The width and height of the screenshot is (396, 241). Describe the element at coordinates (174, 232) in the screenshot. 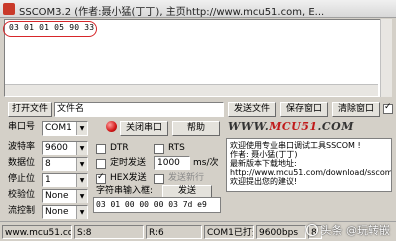

I see `status-received: R:6` at that location.